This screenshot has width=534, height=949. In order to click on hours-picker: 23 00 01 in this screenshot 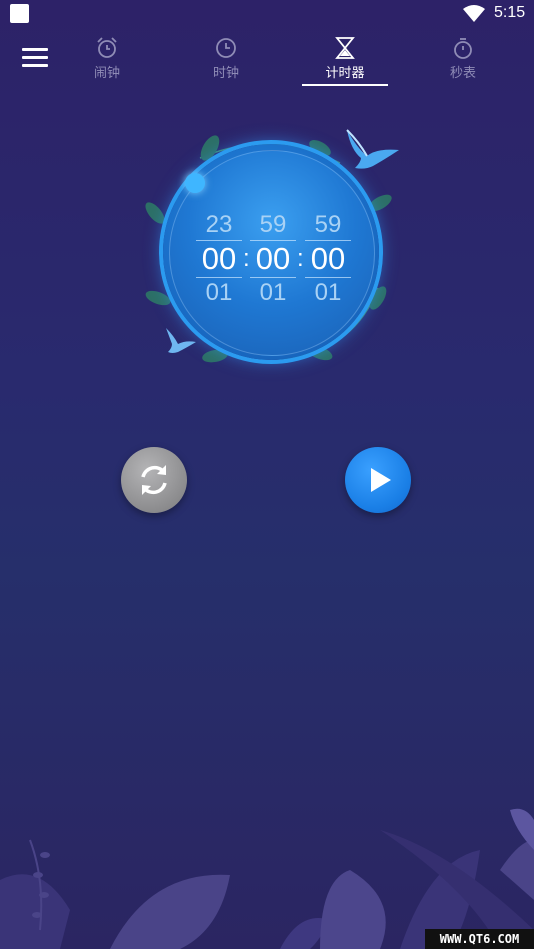, I will do `click(219, 259)`.